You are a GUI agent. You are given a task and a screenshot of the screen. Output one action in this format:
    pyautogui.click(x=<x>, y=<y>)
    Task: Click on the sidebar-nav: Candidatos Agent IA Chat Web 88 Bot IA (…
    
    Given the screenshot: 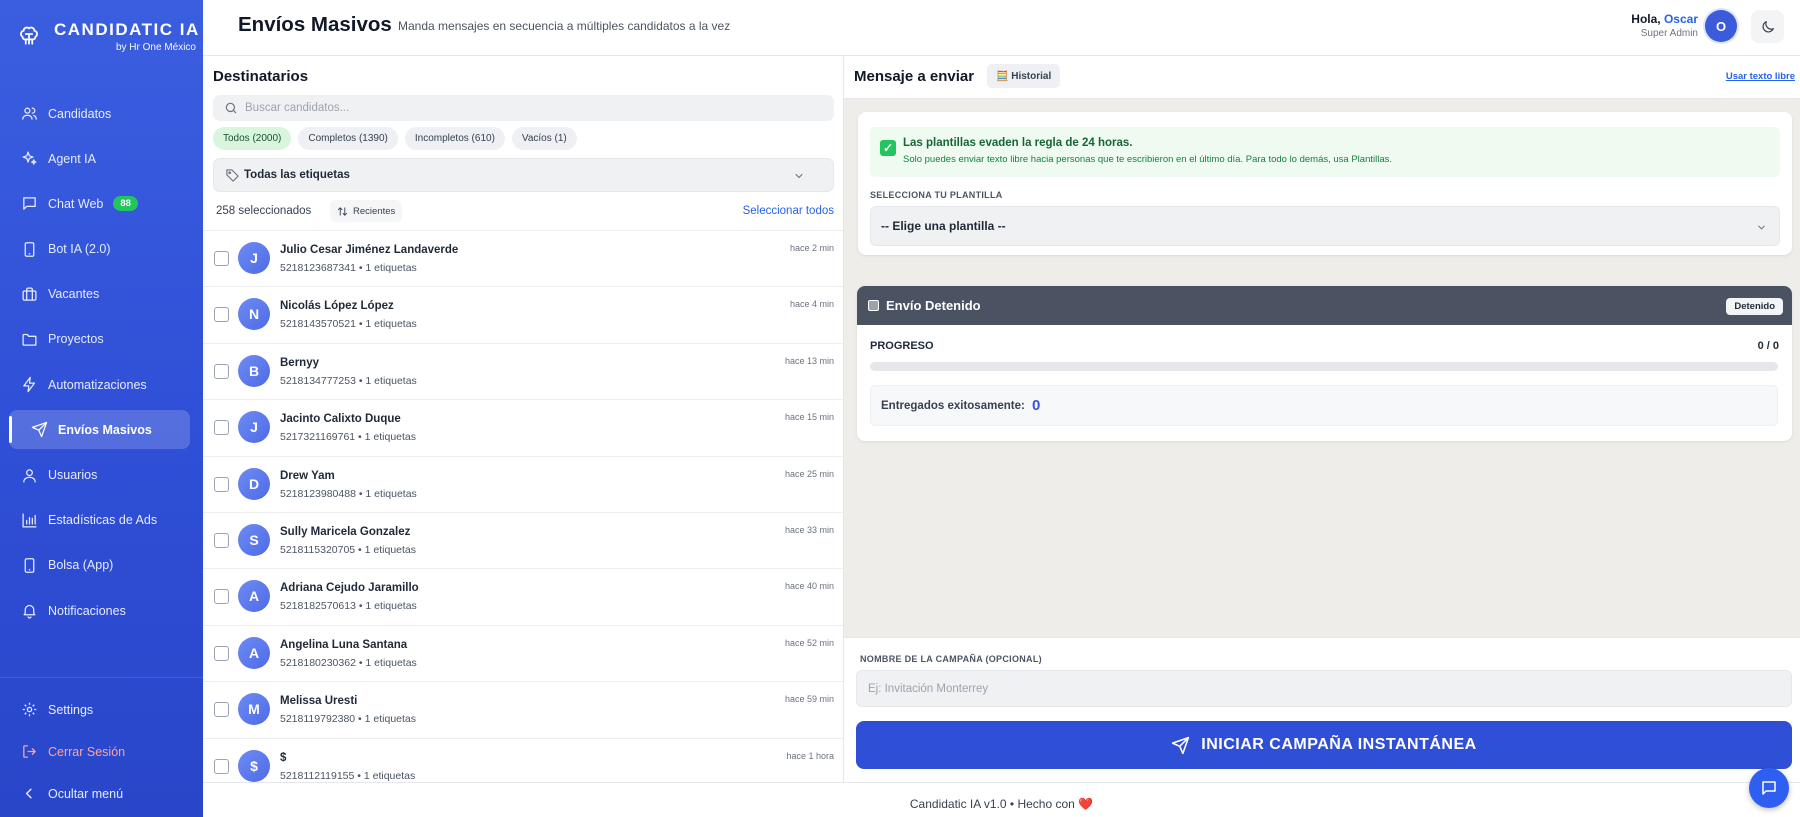 What is the action you would take?
    pyautogui.click(x=99, y=365)
    